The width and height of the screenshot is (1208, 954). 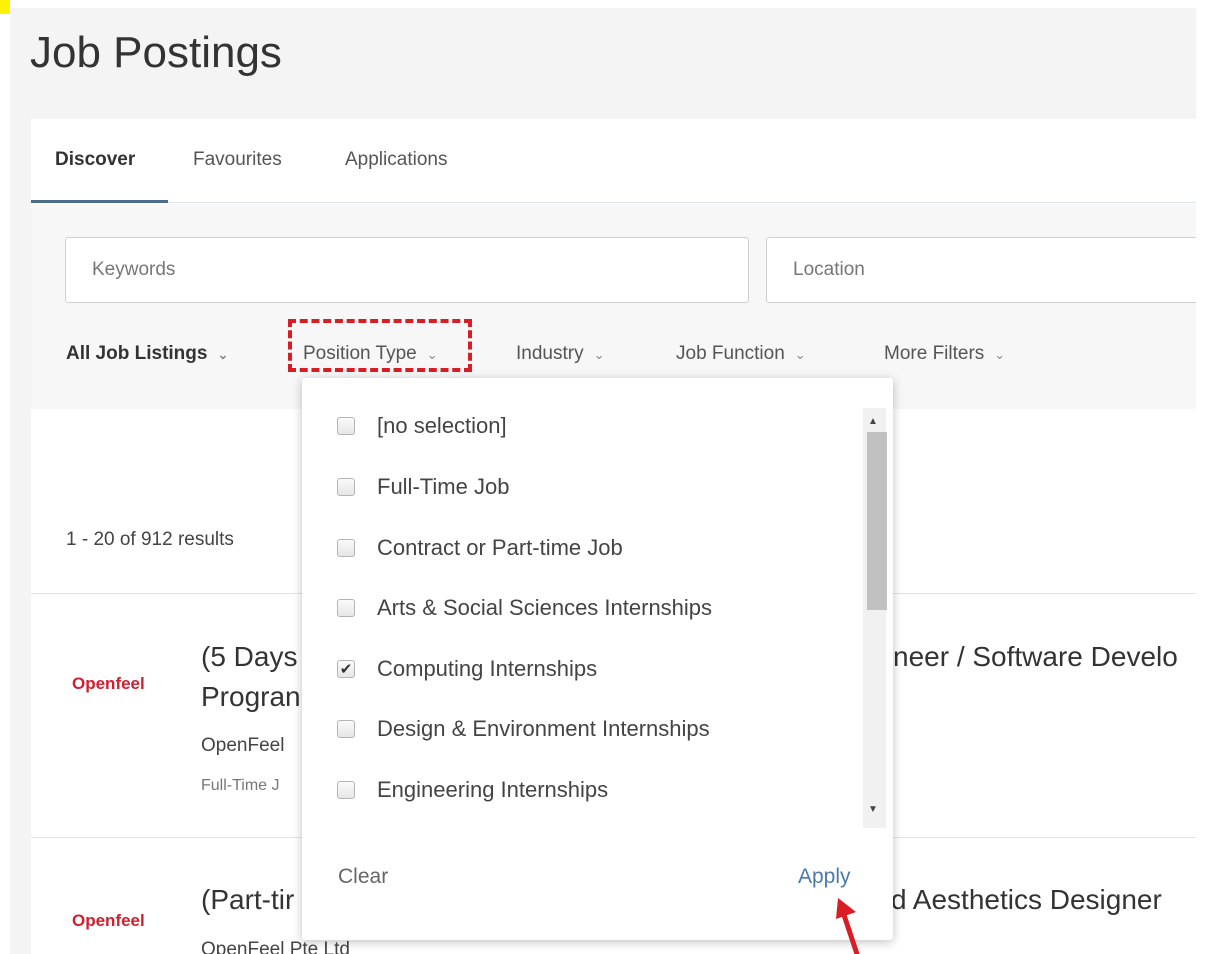 I want to click on job-function-filter: Job Function ⌄, so click(x=741, y=354).